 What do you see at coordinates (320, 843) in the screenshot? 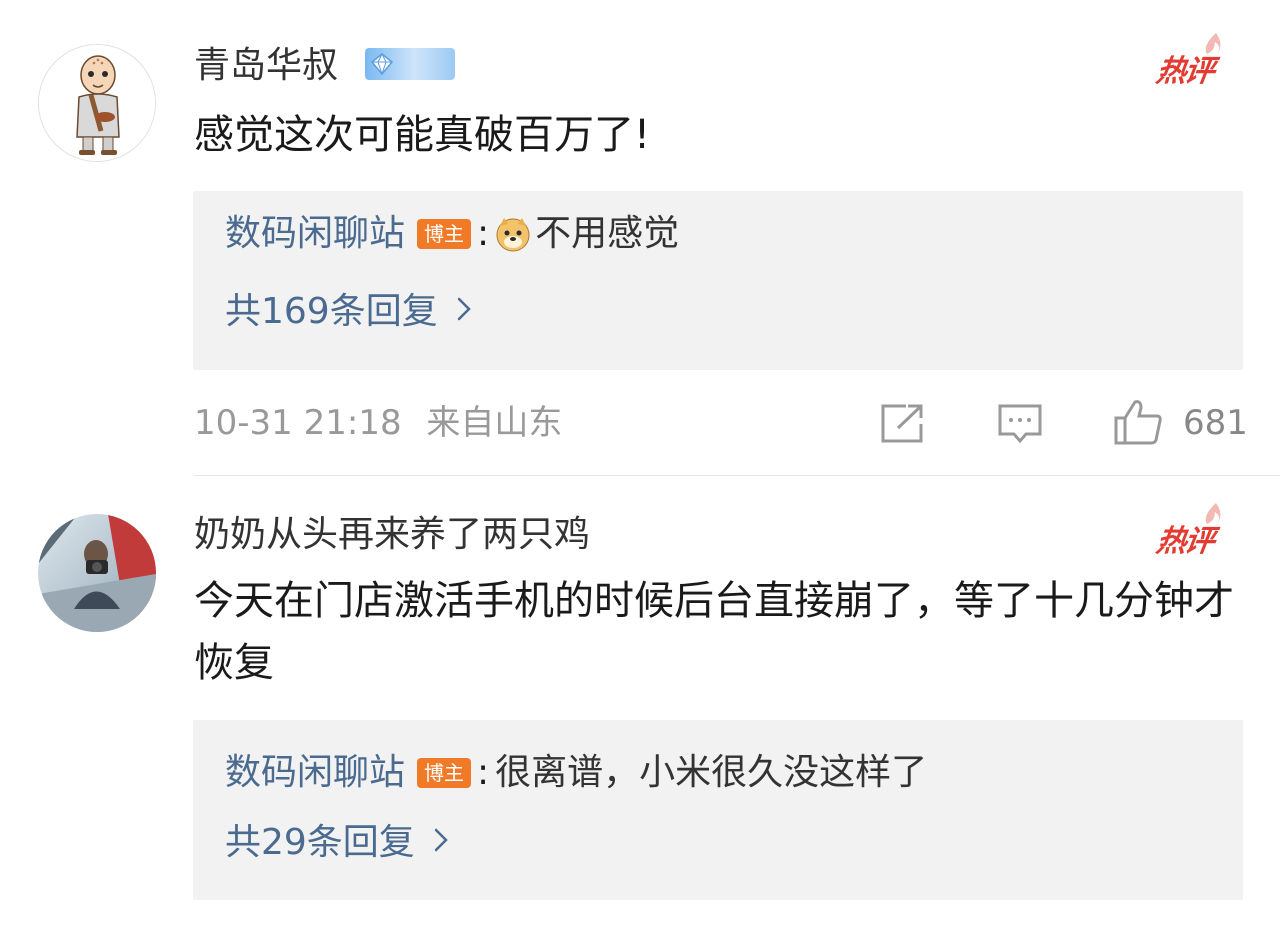
I see `reply-count: 共29条回复` at bounding box center [320, 843].